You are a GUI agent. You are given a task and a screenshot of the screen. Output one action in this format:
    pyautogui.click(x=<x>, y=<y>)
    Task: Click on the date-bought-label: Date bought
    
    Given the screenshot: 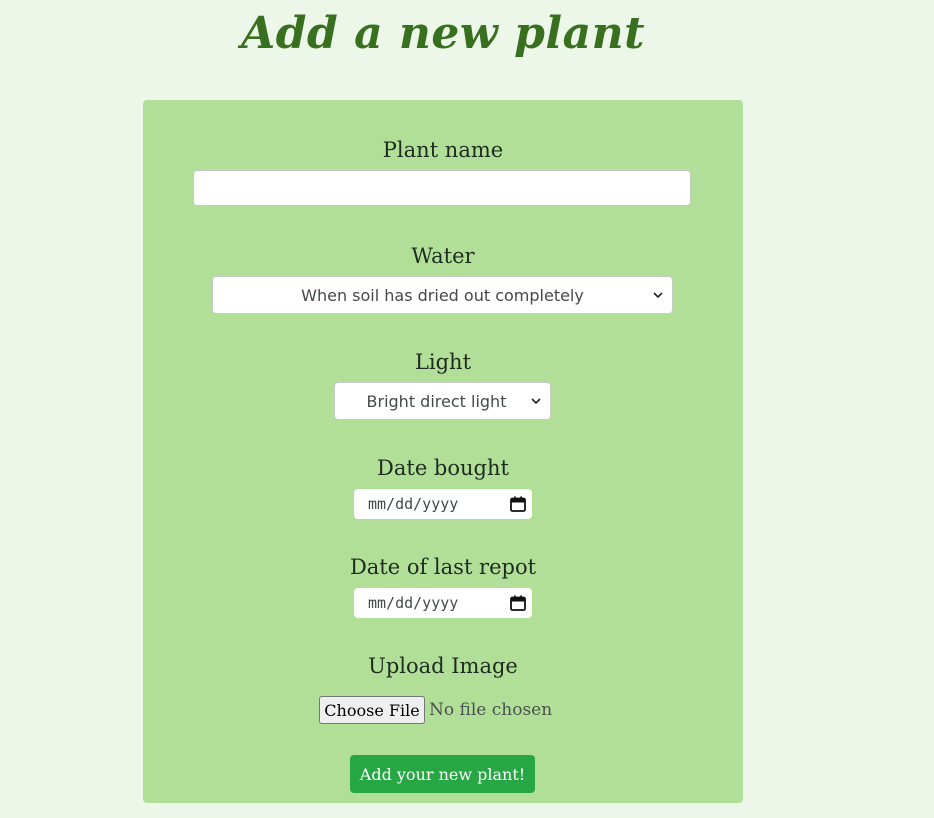 What is the action you would take?
    pyautogui.click(x=443, y=468)
    